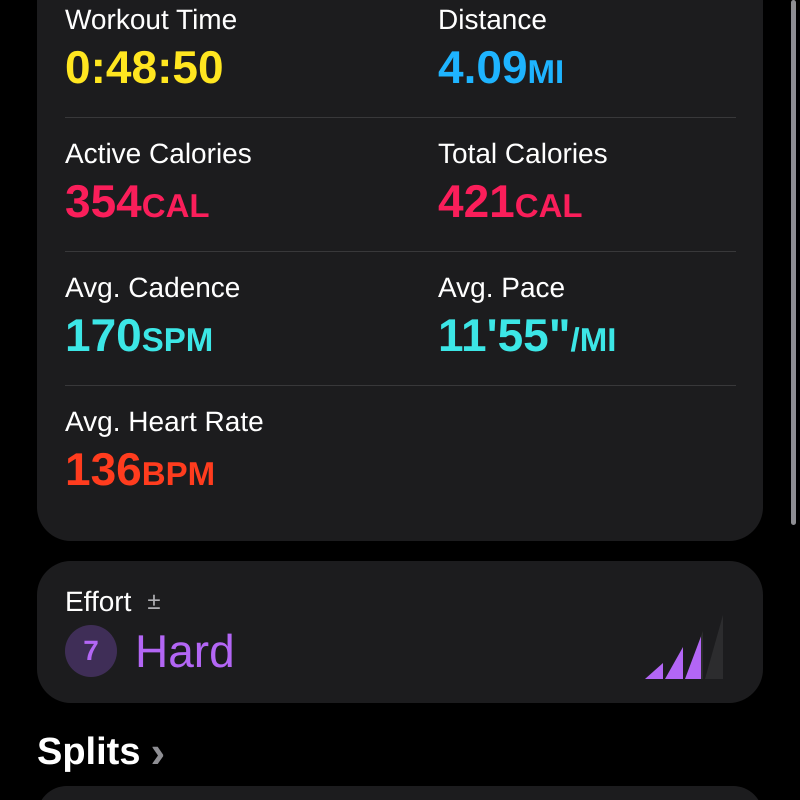 This screenshot has height=800, width=800. What do you see at coordinates (185, 651) in the screenshot?
I see `effort-rating: Hard` at bounding box center [185, 651].